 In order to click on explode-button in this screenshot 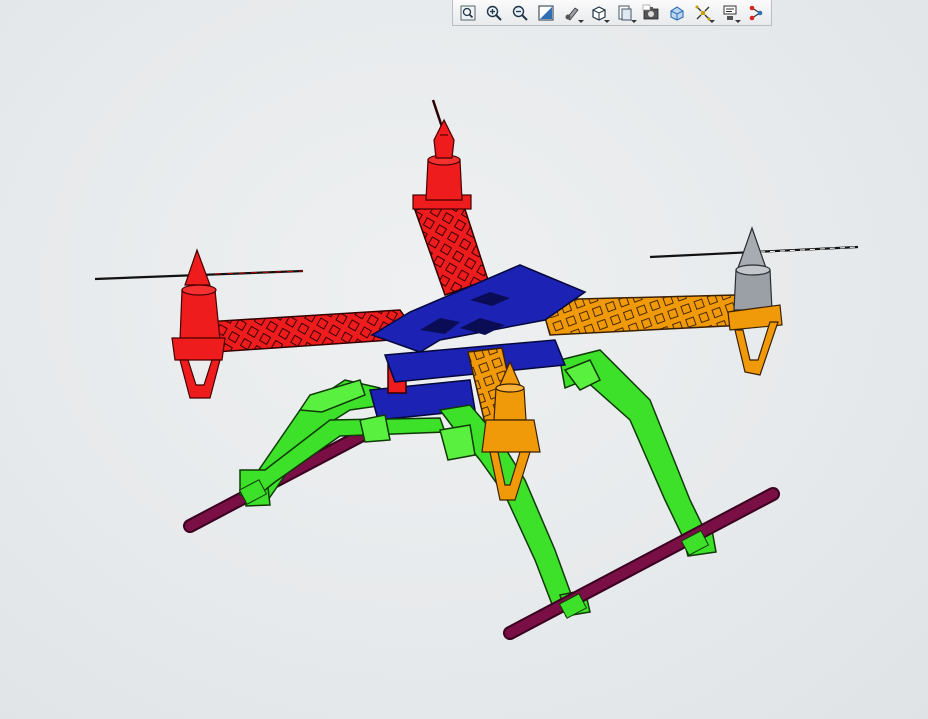, I will do `click(704, 13)`.